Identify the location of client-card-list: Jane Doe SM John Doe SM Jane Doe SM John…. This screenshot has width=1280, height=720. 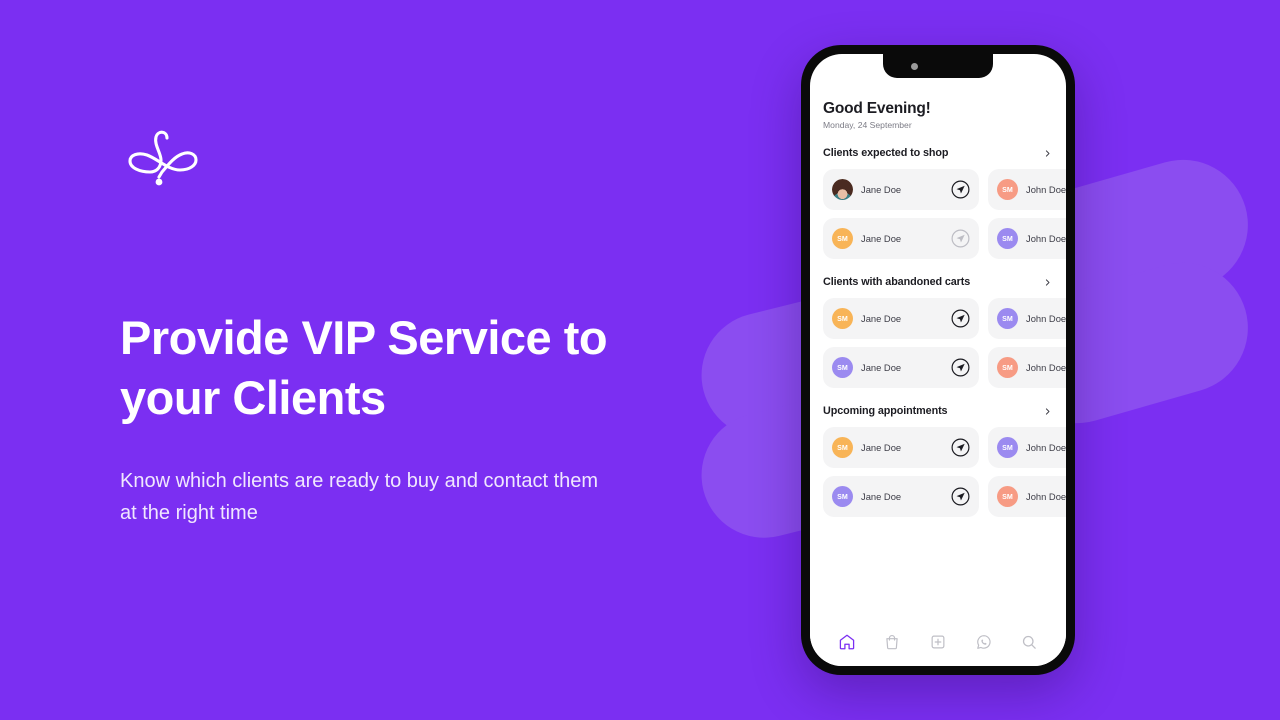
(938, 214).